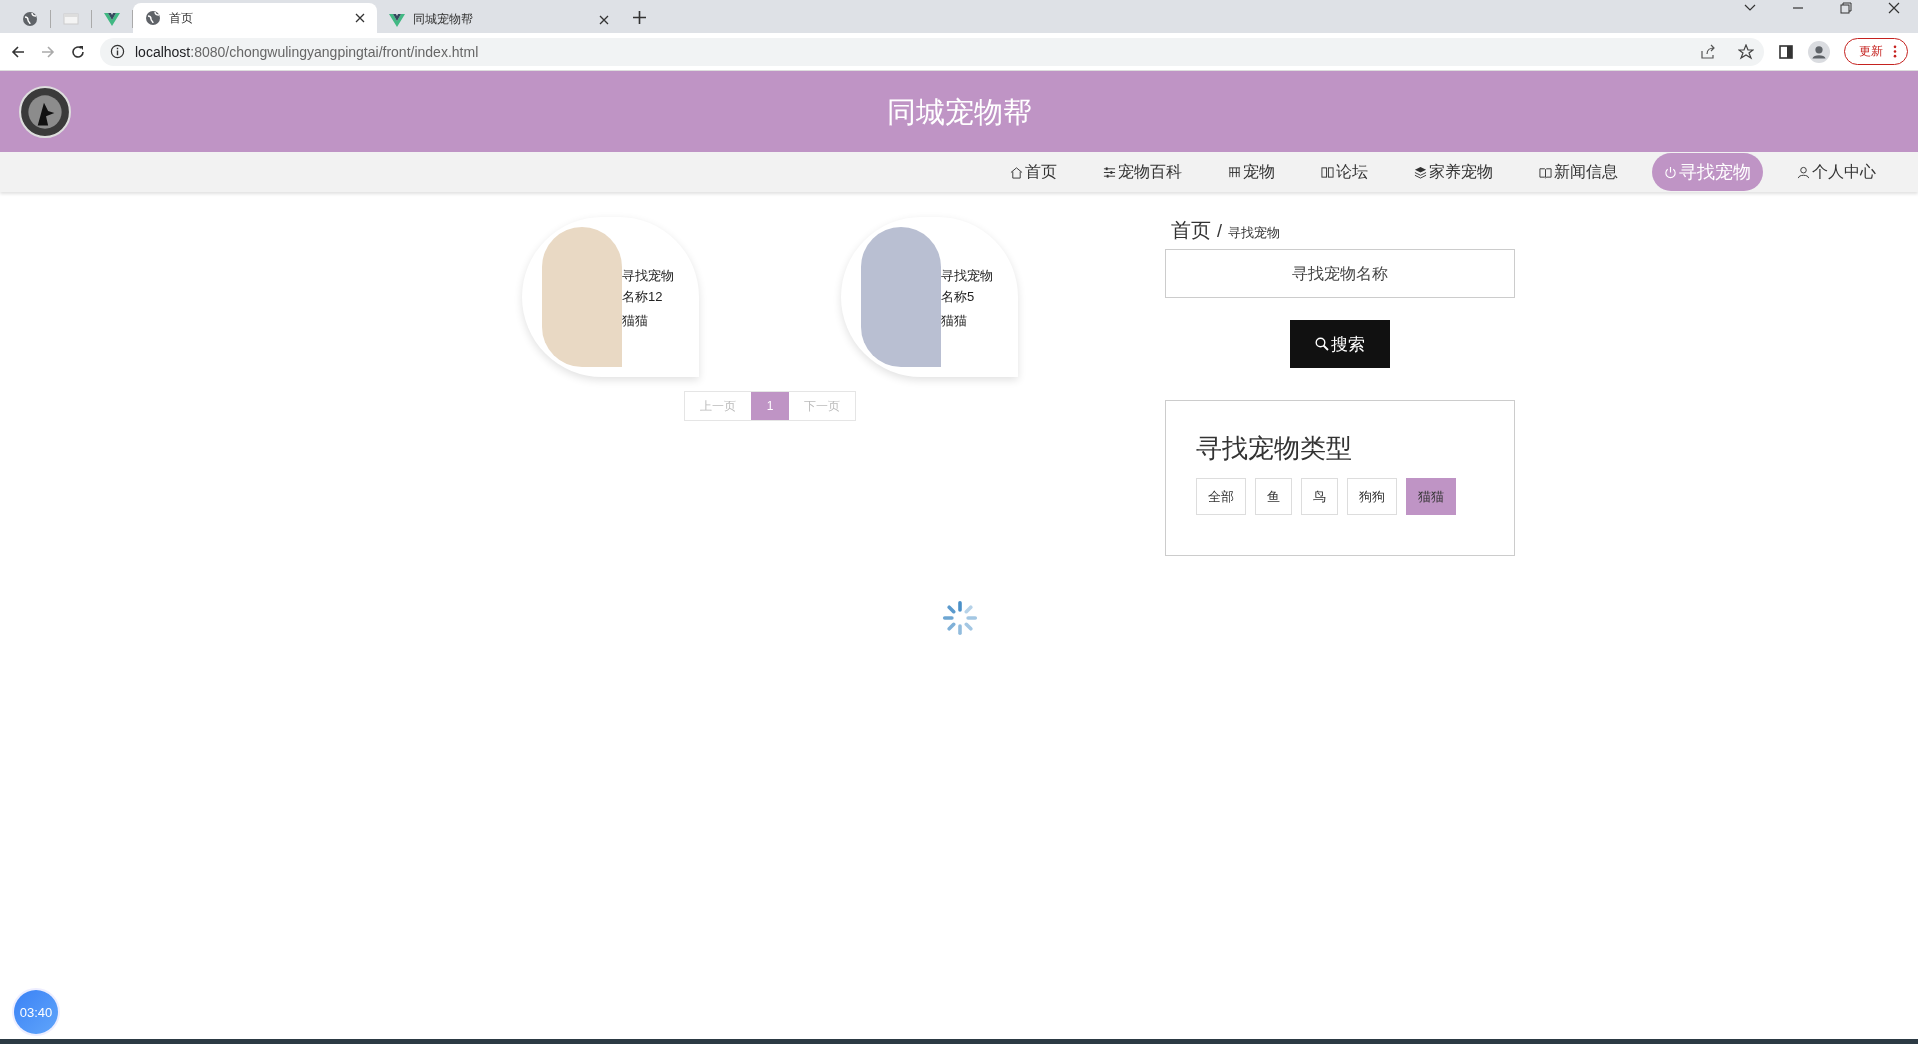  Describe the element at coordinates (1191, 230) in the screenshot. I see `breadcrumb-link: 首页` at that location.